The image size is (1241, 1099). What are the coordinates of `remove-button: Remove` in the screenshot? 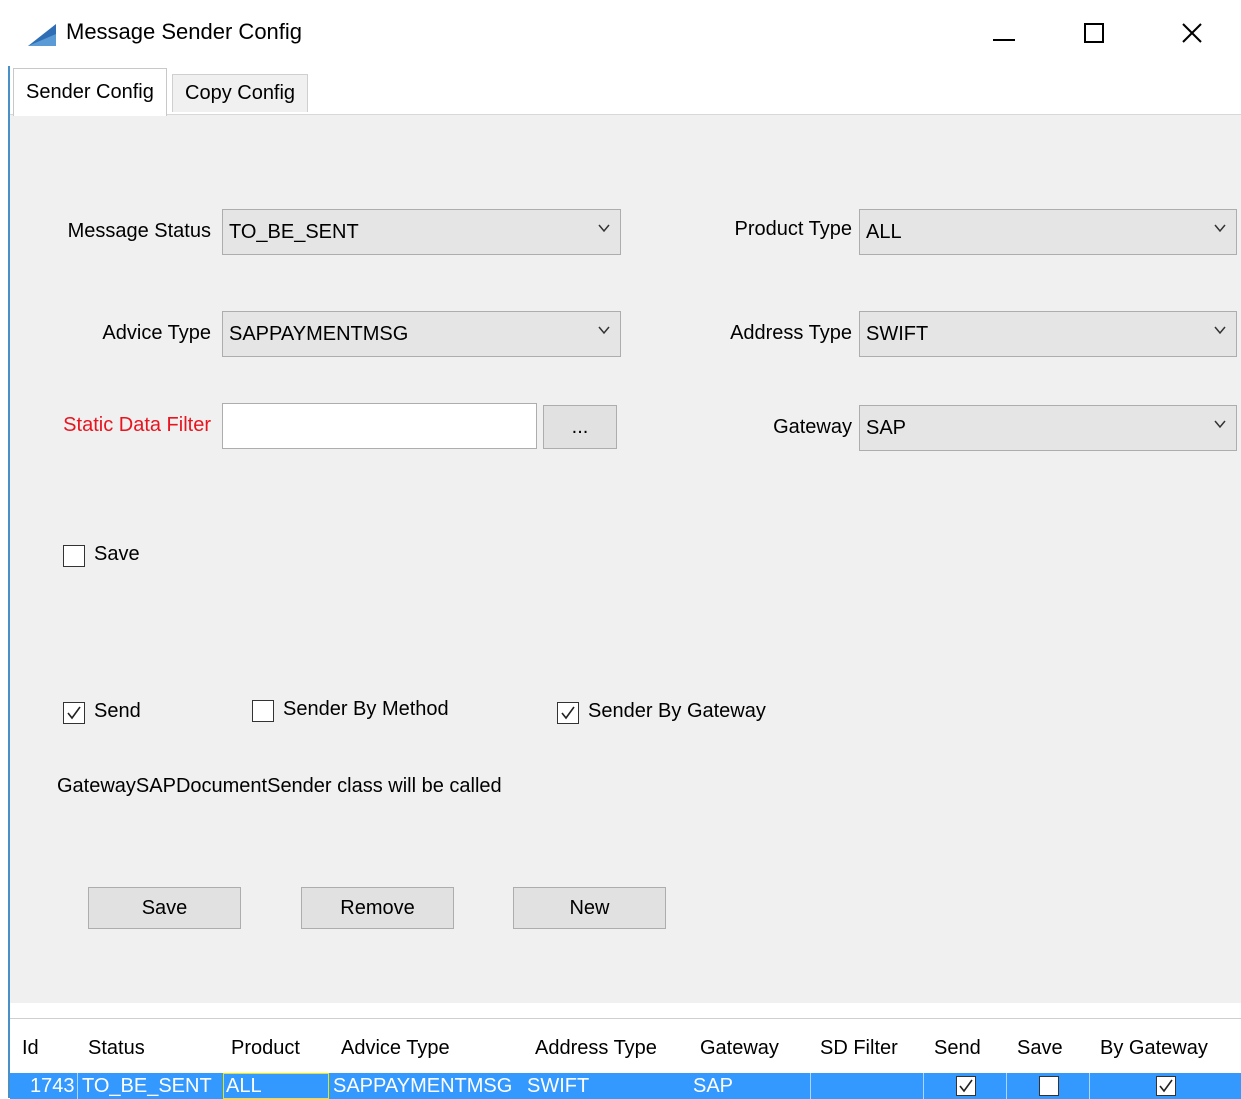 It's located at (377, 908).